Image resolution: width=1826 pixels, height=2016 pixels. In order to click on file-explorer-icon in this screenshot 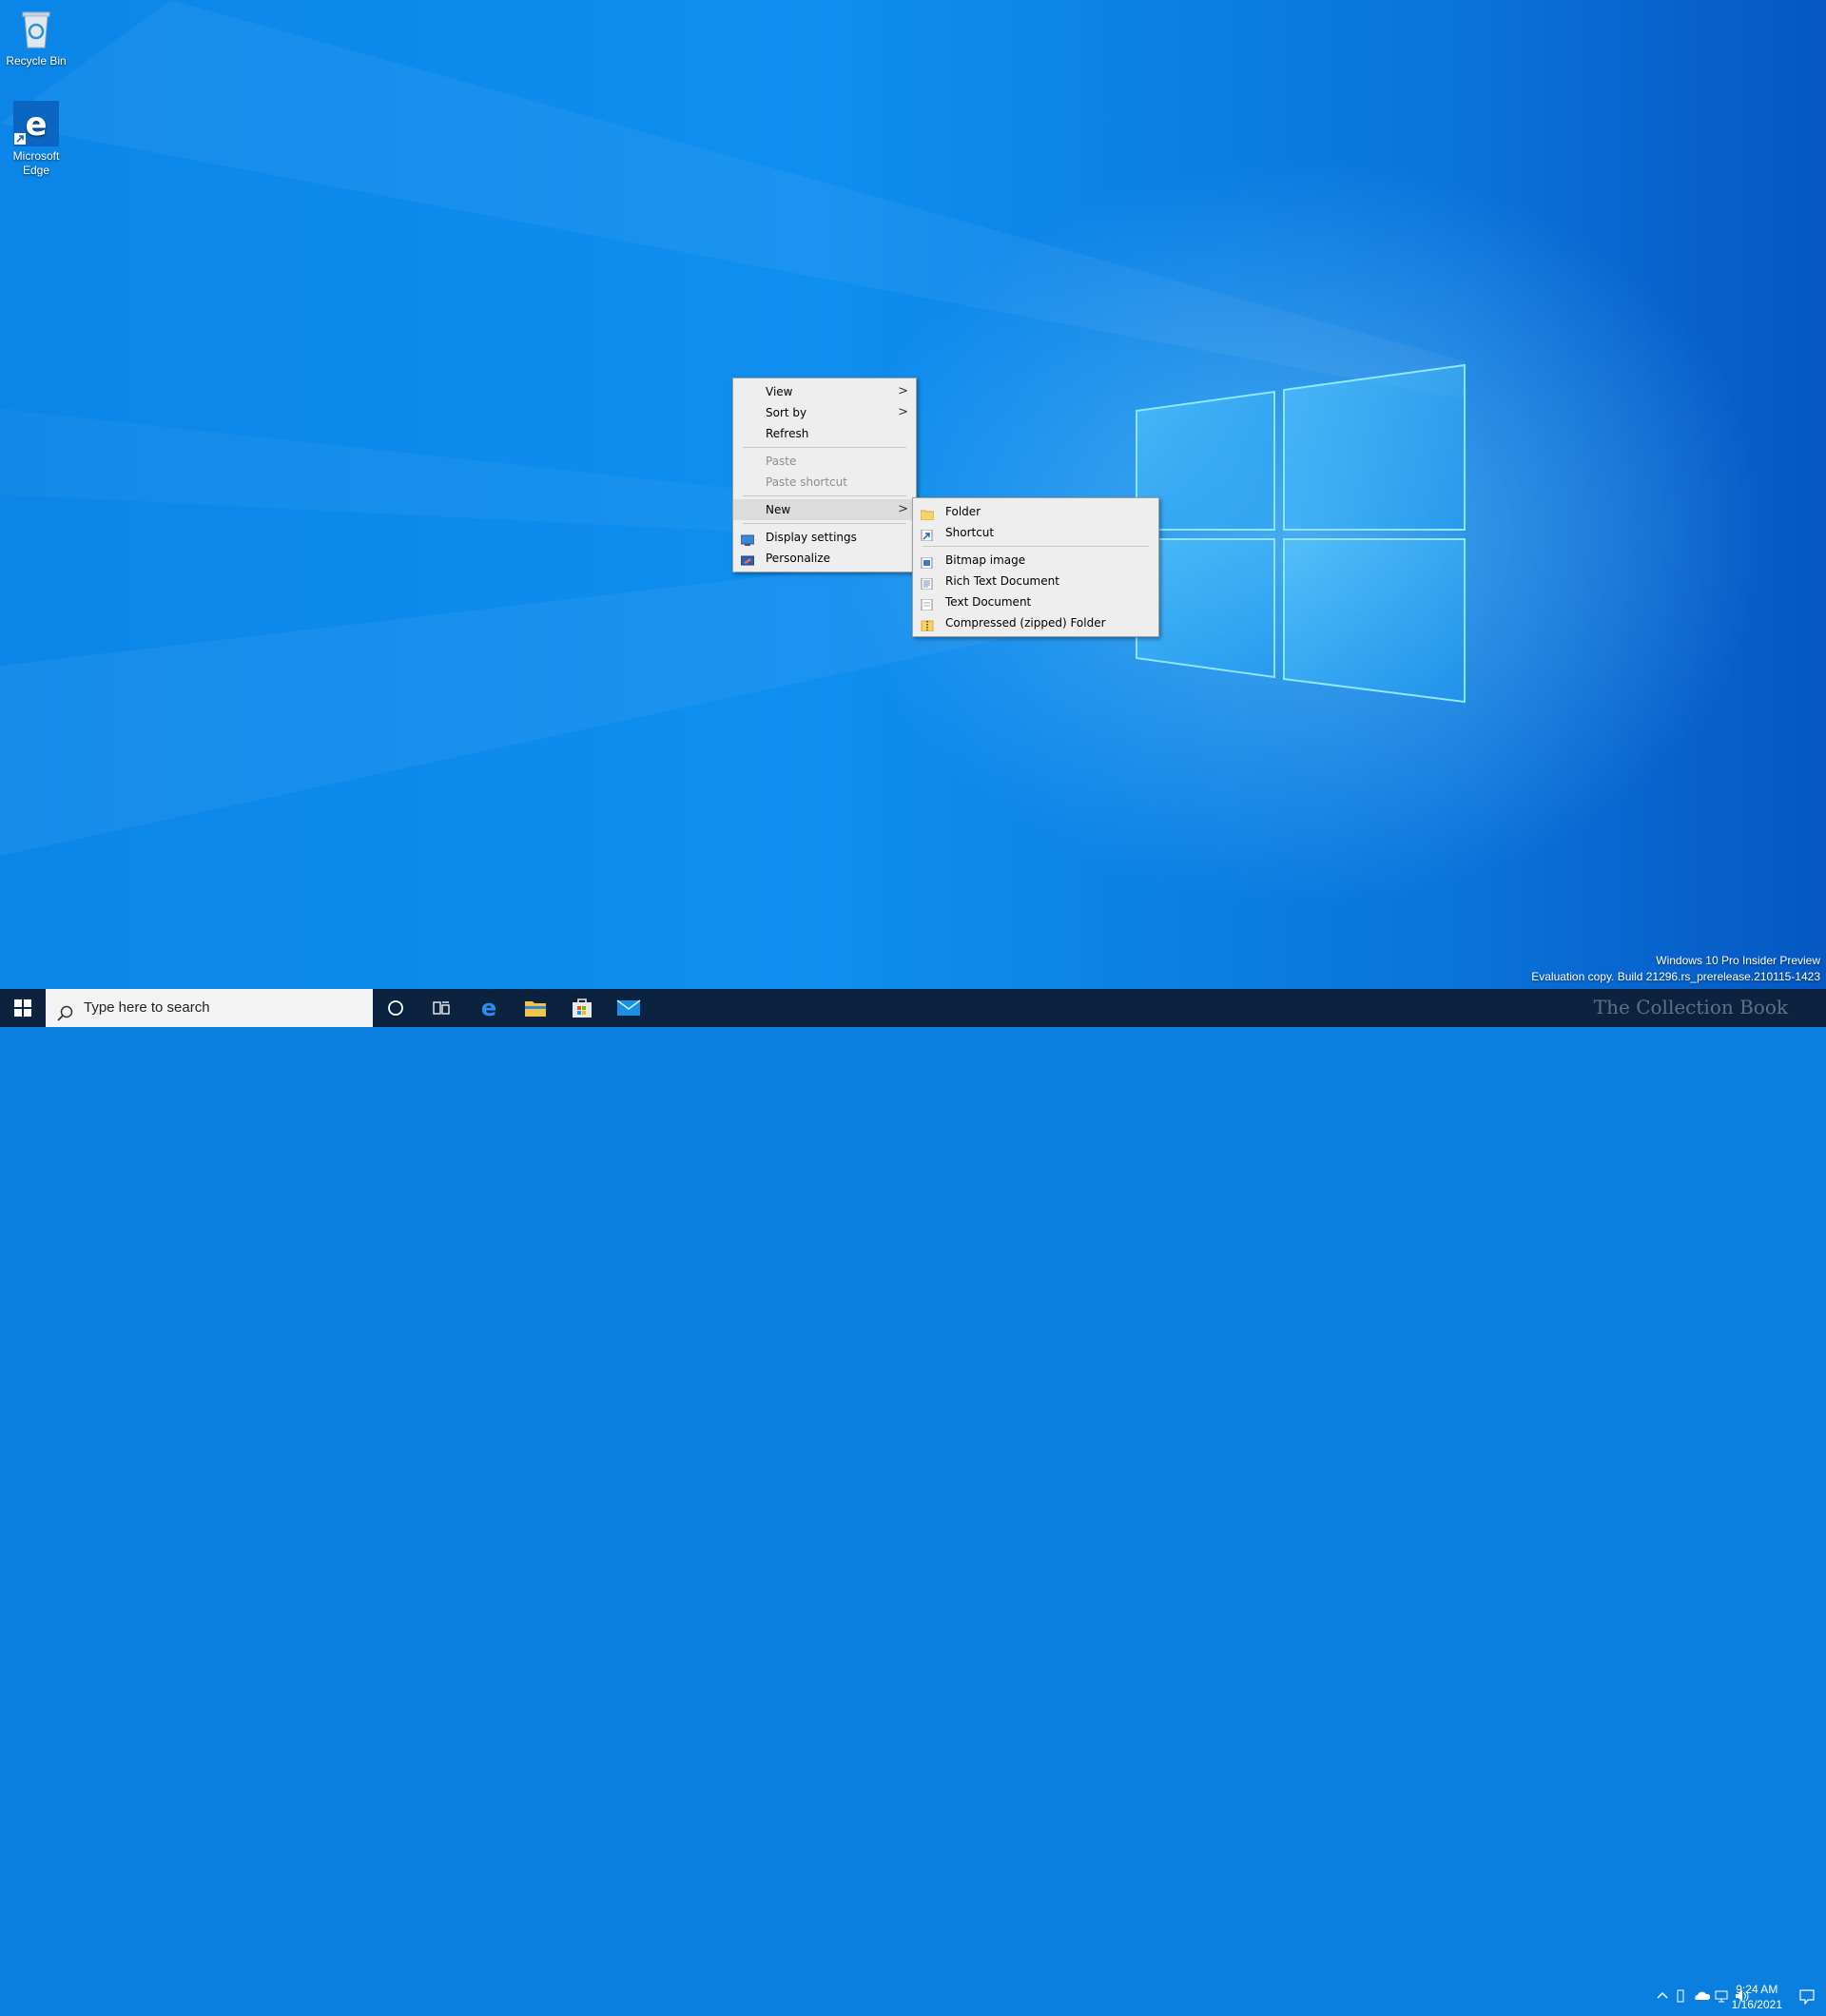, I will do `click(535, 1009)`.